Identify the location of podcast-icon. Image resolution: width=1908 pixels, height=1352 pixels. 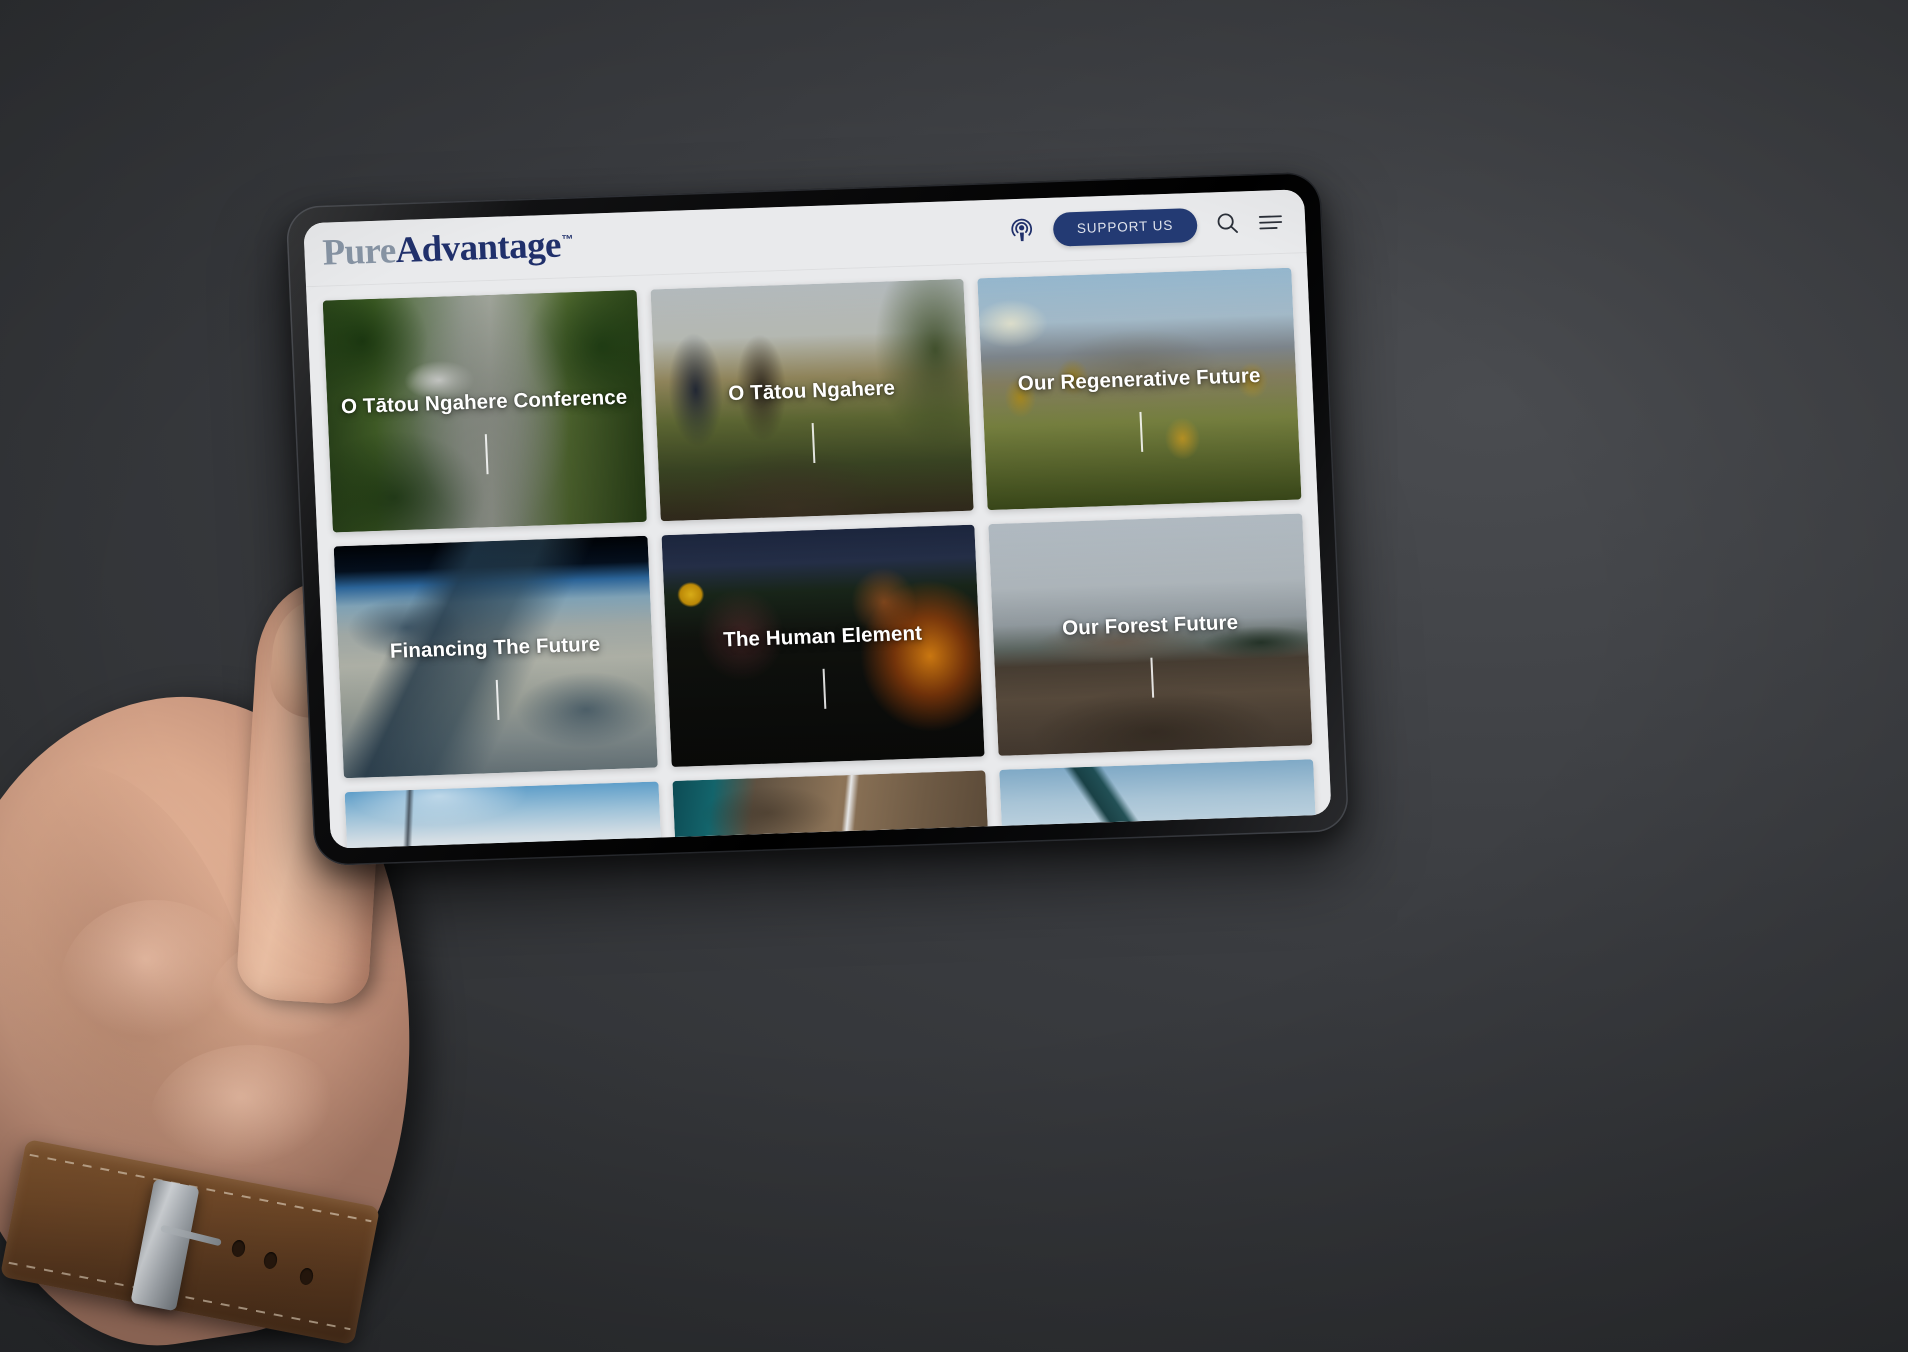
(1021, 230).